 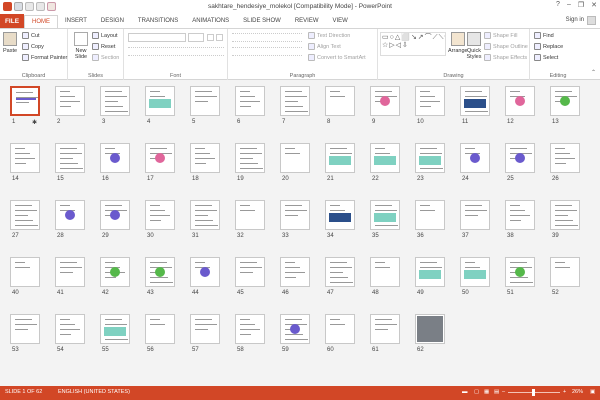 What do you see at coordinates (44, 57) in the screenshot?
I see `format-painter-button: Format Painter` at bounding box center [44, 57].